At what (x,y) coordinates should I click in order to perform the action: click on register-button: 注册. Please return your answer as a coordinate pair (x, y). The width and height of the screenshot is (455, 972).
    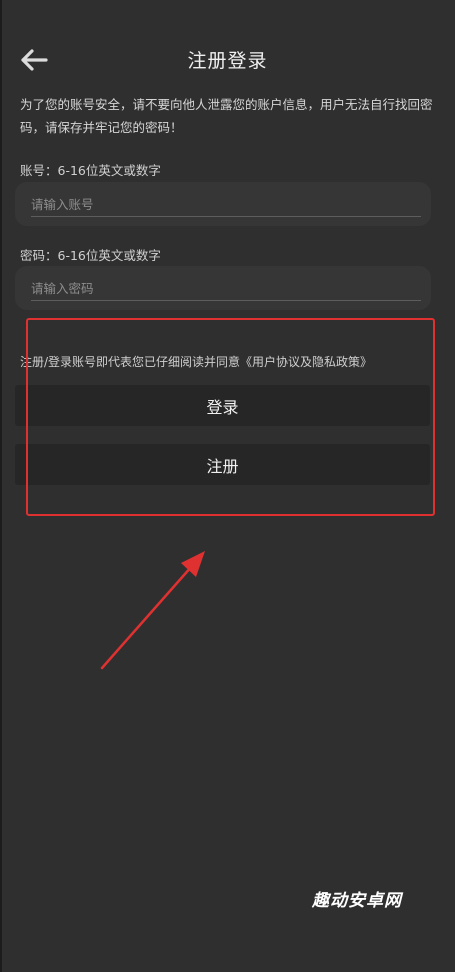
    Looking at the image, I should click on (222, 464).